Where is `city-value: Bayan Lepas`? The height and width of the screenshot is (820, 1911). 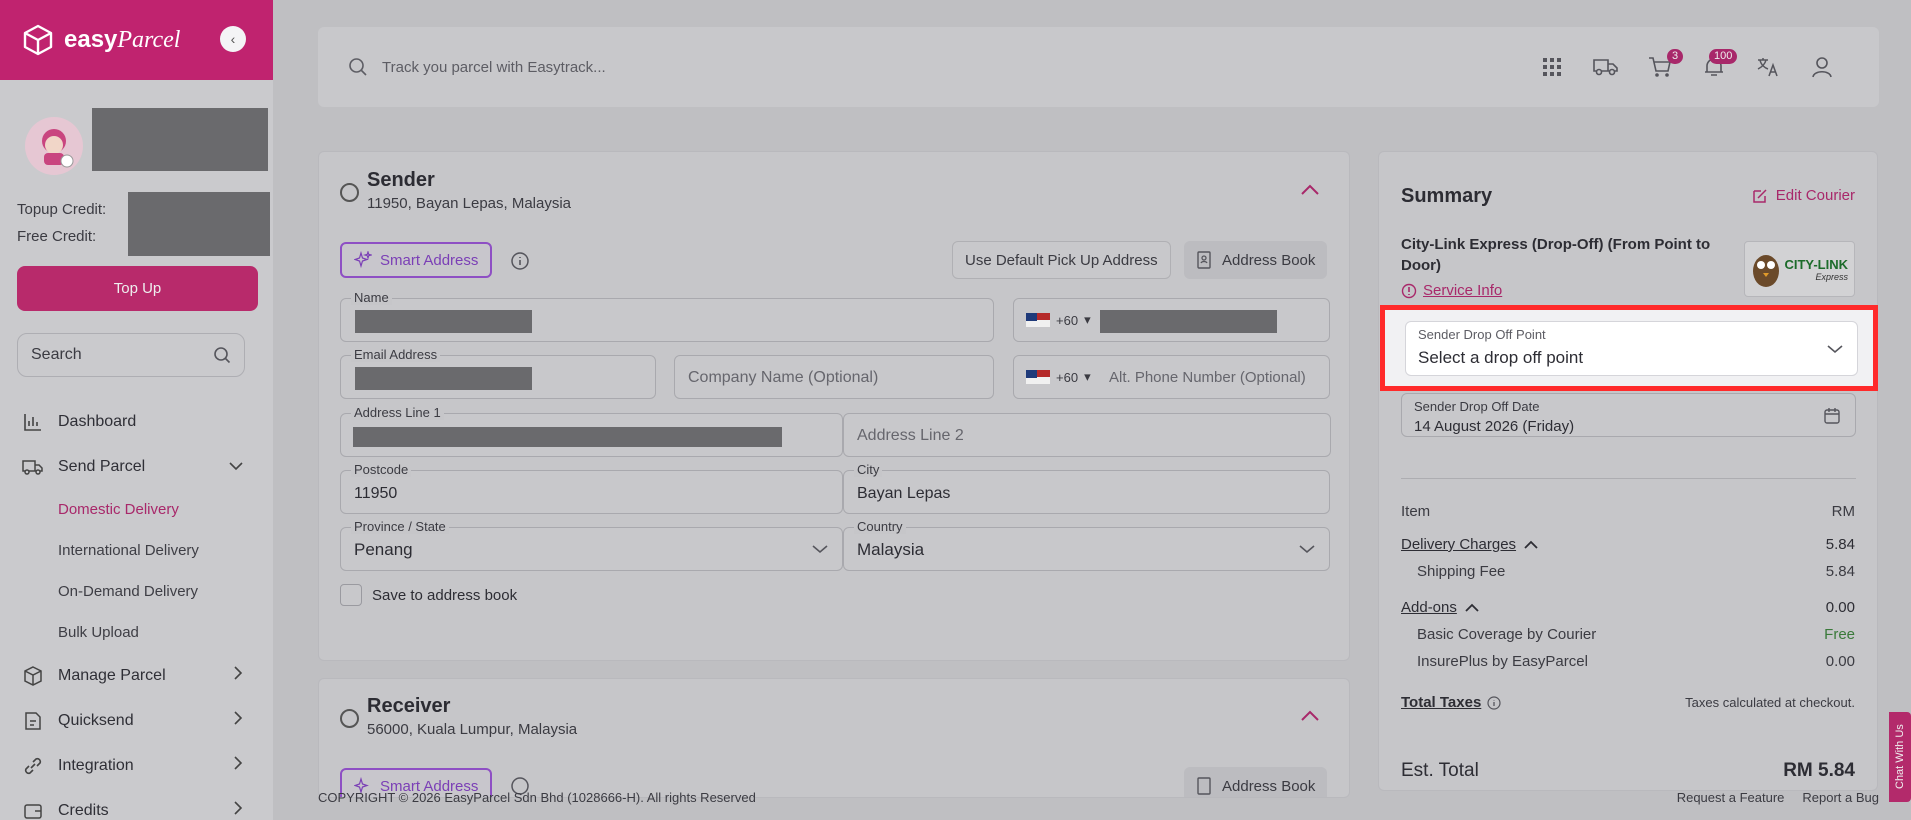 city-value: Bayan Lepas is located at coordinates (904, 493).